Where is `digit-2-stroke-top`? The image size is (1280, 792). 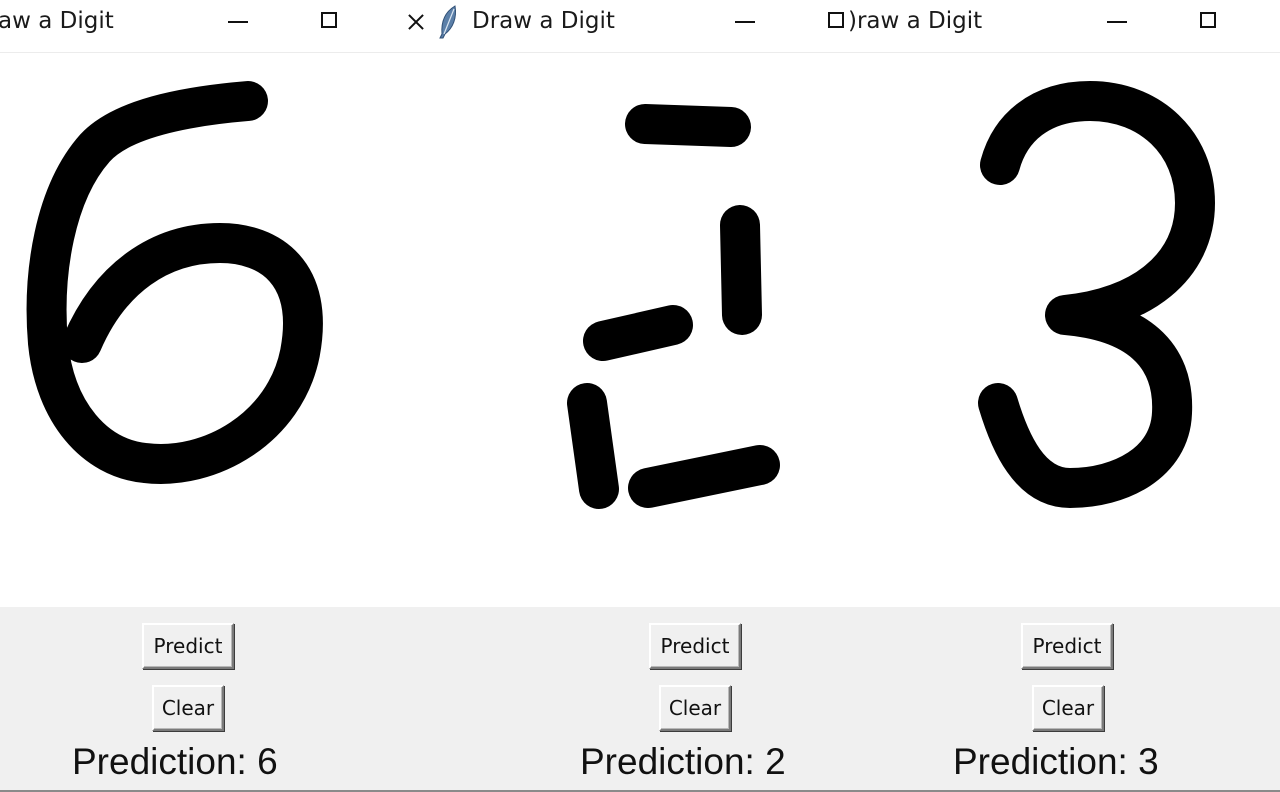
digit-2-stroke-top is located at coordinates (688, 125).